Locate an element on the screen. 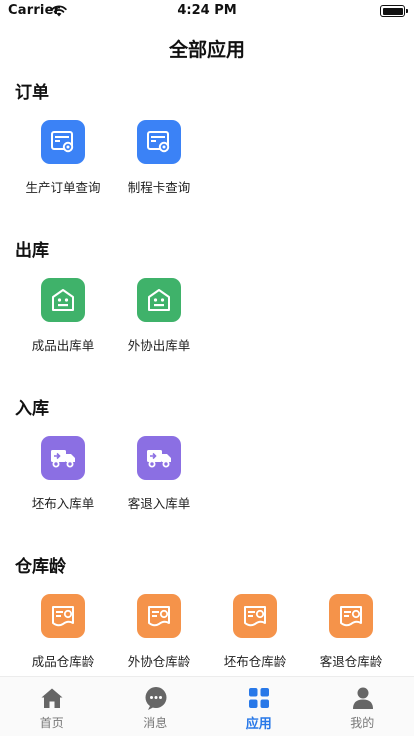 This screenshot has width=414, height=736. app-outsourced-outbound: 外协出库单 is located at coordinates (159, 318).